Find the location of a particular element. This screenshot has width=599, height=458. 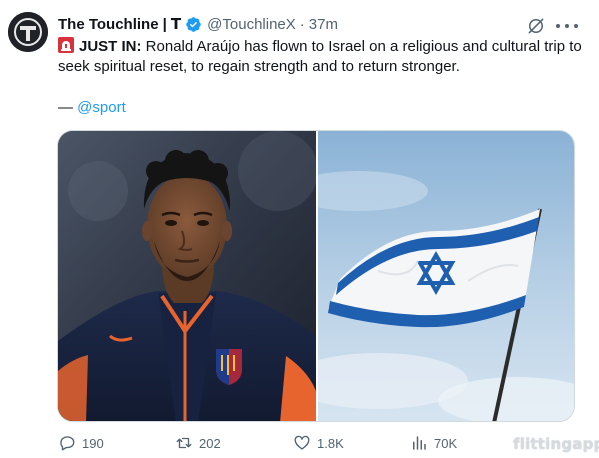

like-button: 1.8K is located at coordinates (318, 443).